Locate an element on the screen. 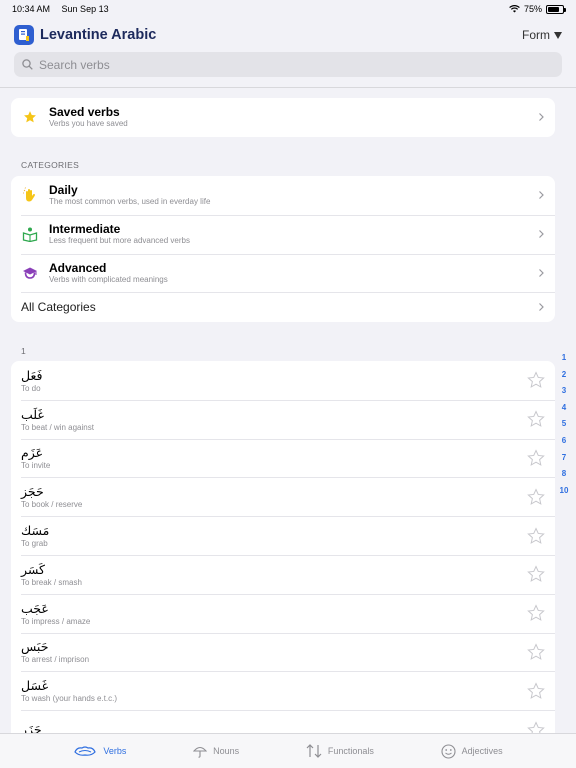 This screenshot has width=576, height=768. page-title: Levantine Arabic is located at coordinates (98, 35).